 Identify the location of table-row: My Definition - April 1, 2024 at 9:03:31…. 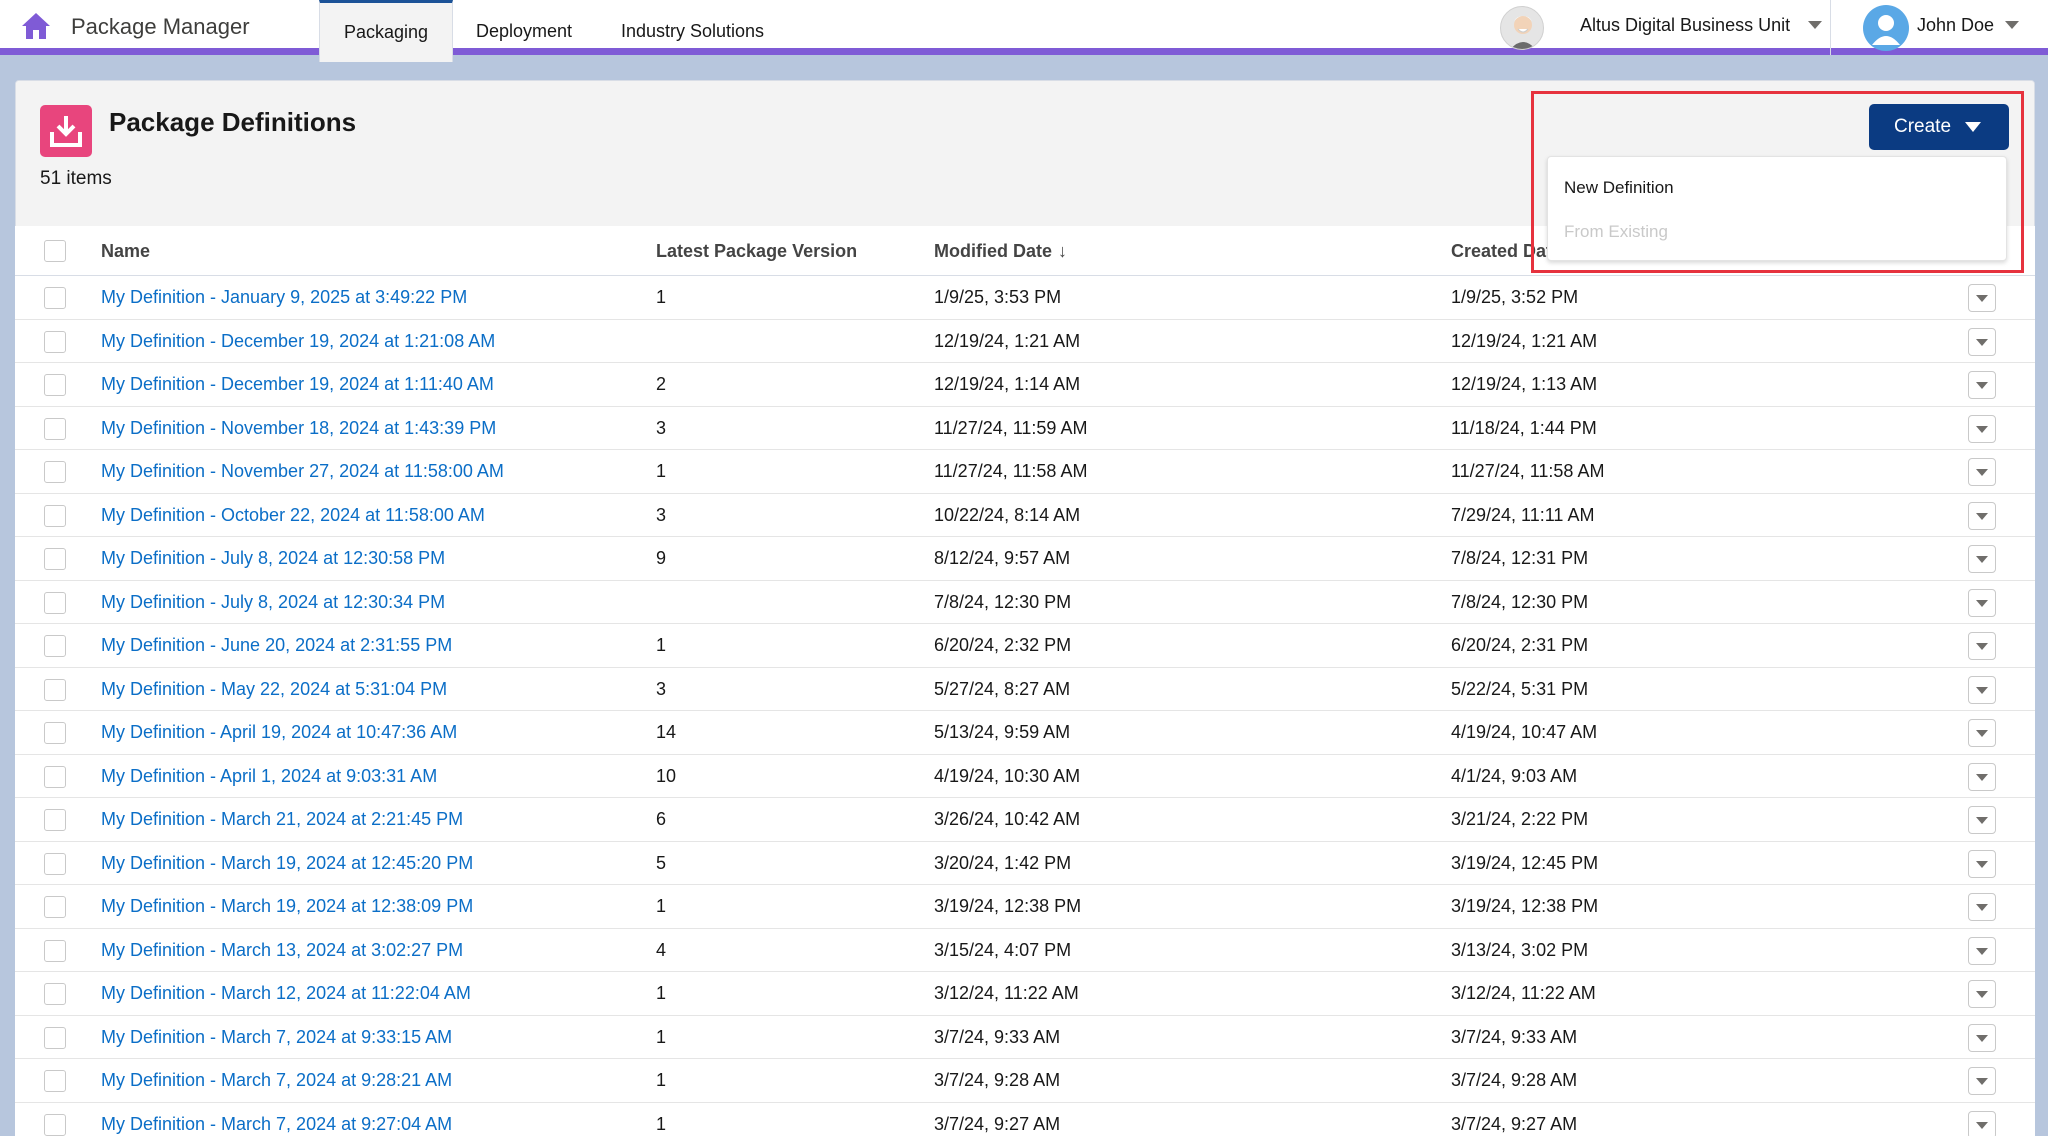
(1025, 776).